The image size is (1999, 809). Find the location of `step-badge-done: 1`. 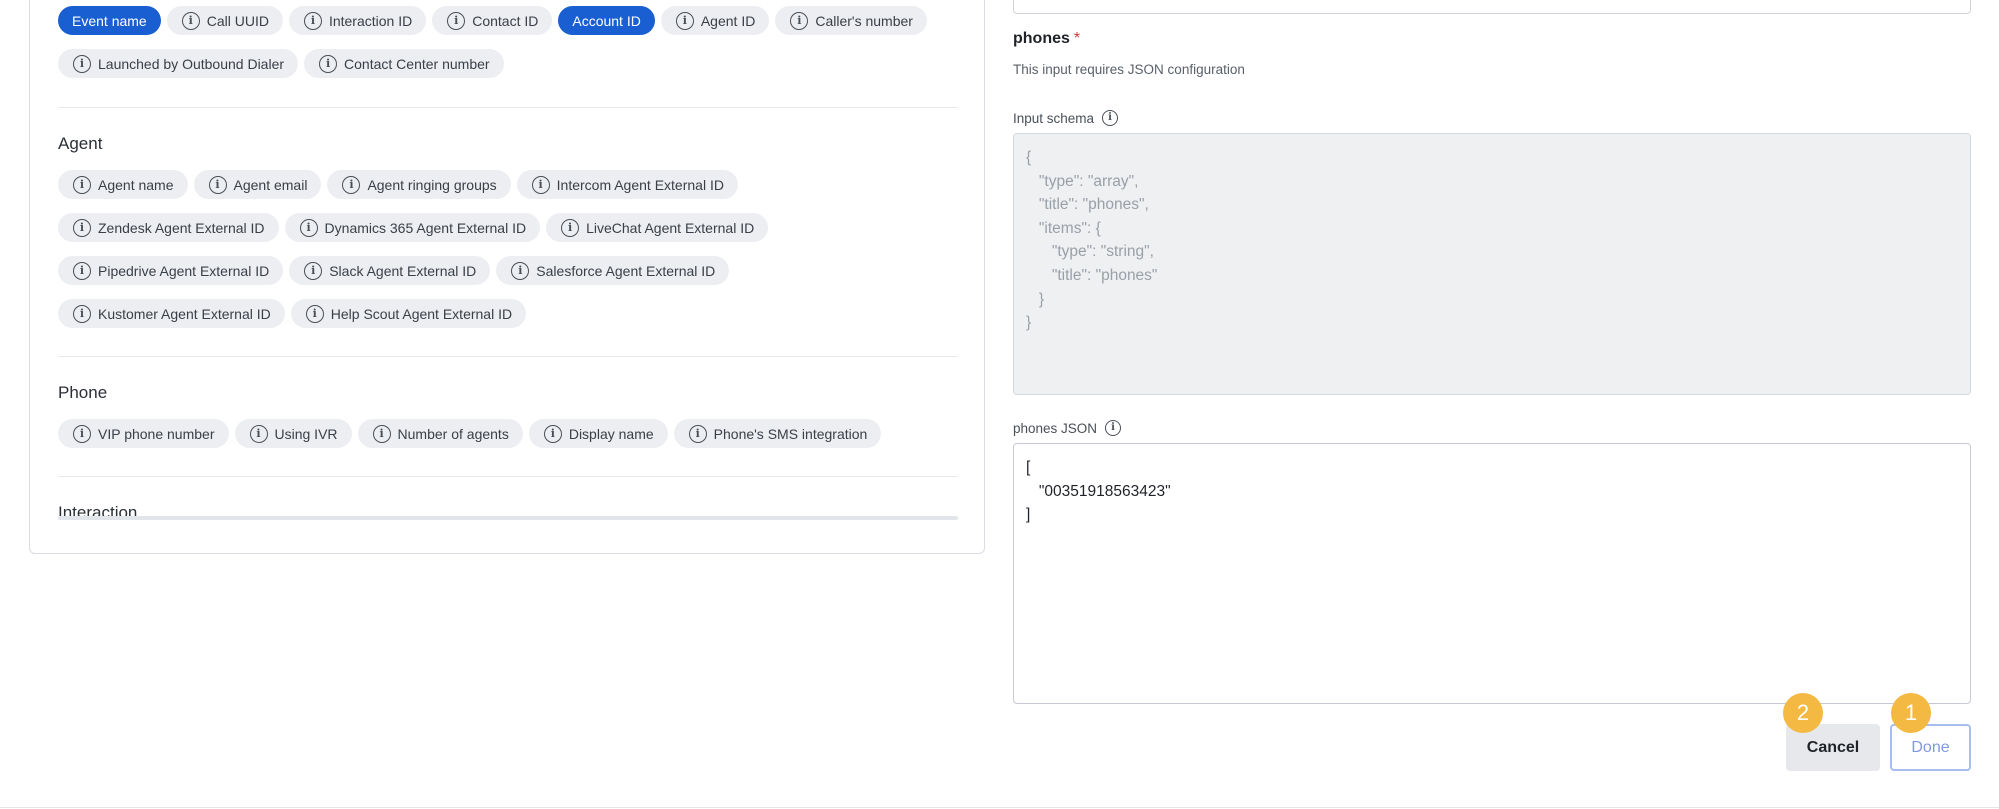

step-badge-done: 1 is located at coordinates (1911, 713).